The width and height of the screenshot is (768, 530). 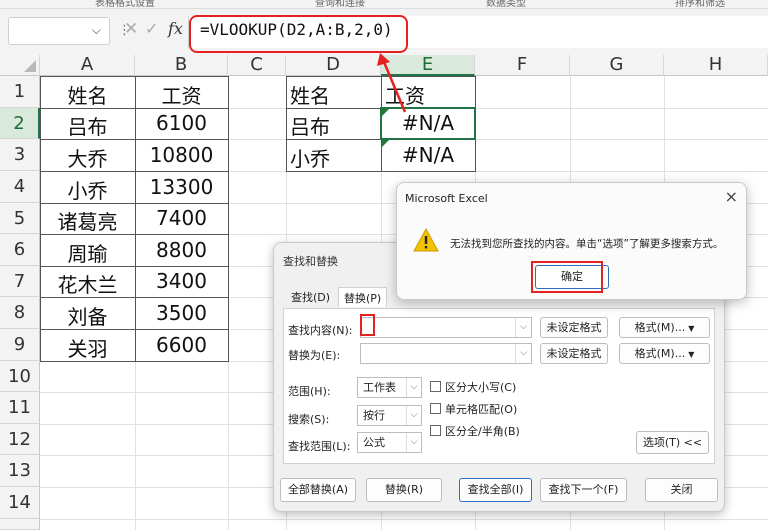 What do you see at coordinates (731, 196) in the screenshot?
I see `close-icon: ×` at bounding box center [731, 196].